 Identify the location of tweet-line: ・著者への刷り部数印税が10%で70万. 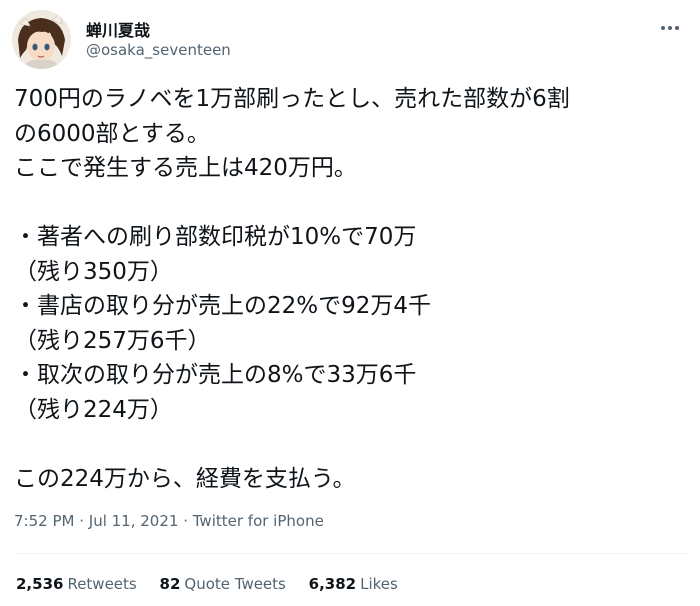
(215, 237).